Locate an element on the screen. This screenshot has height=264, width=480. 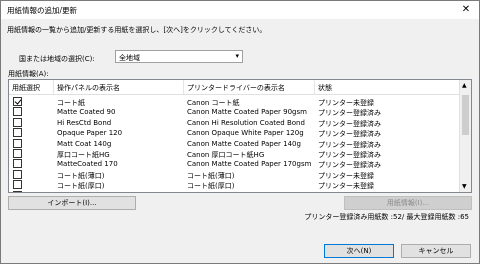
region-select: 全地域 ▾ is located at coordinates (179, 56).